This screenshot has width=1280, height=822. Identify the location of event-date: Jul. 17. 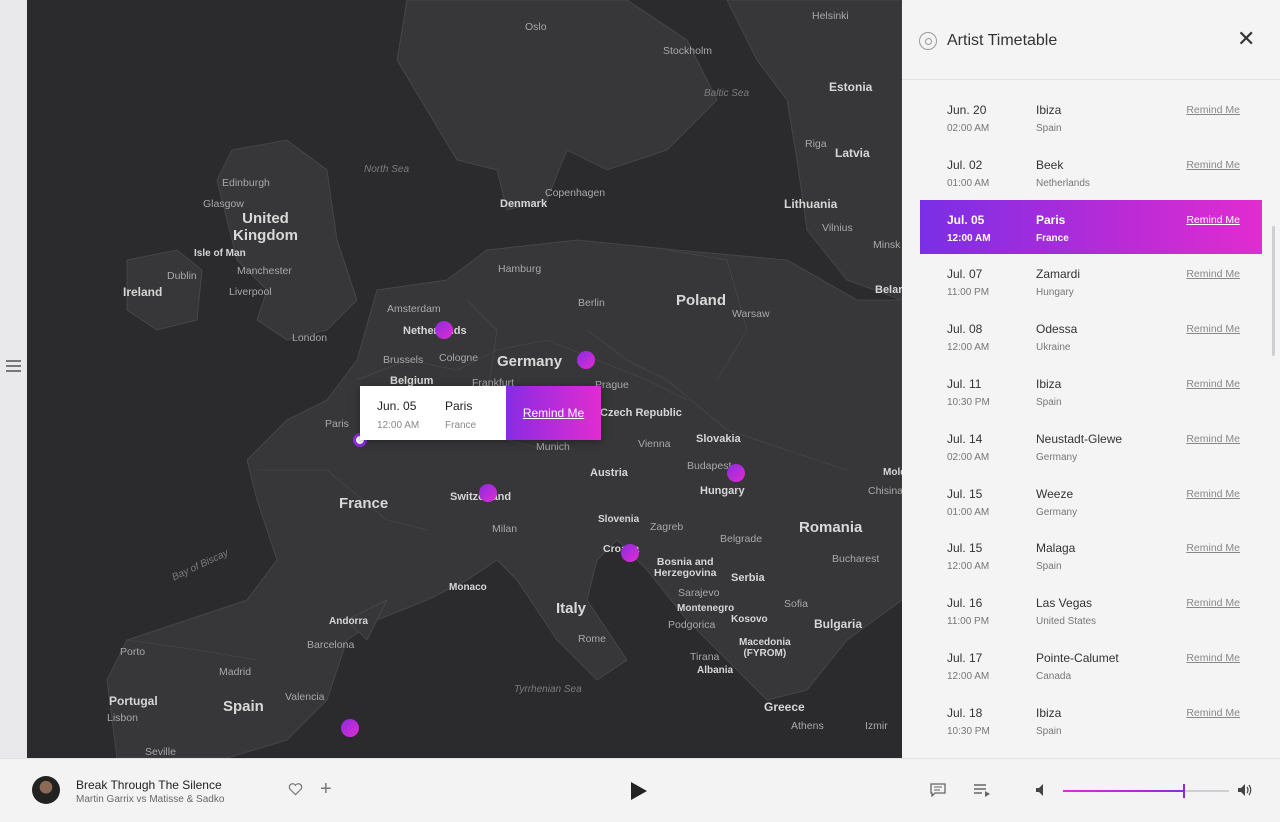
(965, 657).